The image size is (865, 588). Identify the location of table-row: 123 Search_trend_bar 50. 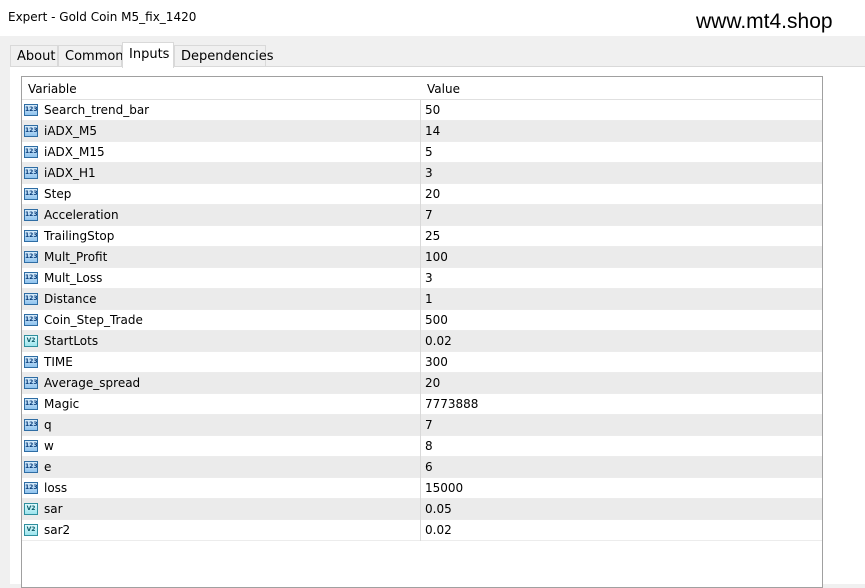
(422, 110).